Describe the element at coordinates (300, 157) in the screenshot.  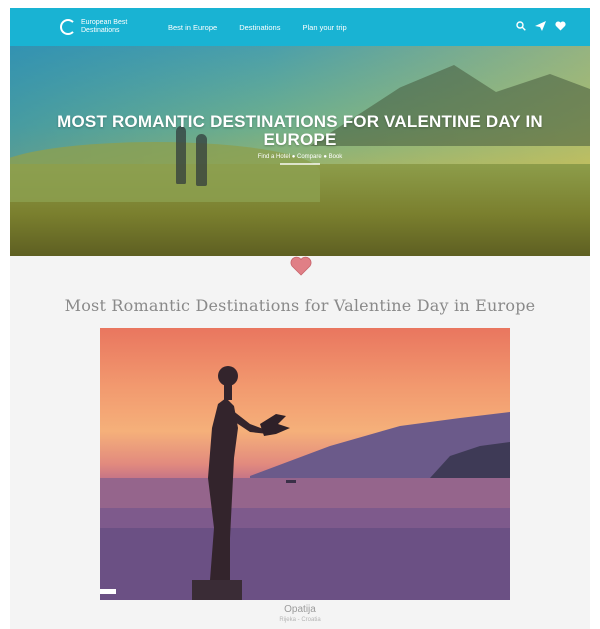
I see `hero-subtitle: Find a Hotel ● Compare ● Book` at that location.